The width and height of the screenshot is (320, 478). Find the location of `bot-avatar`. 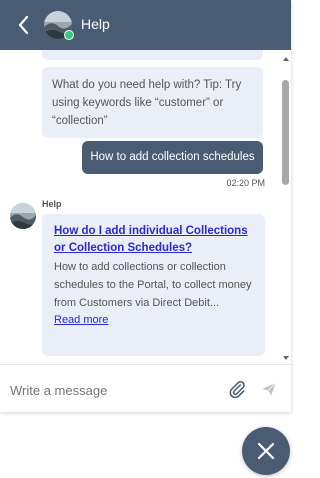

bot-avatar is located at coordinates (23, 216).